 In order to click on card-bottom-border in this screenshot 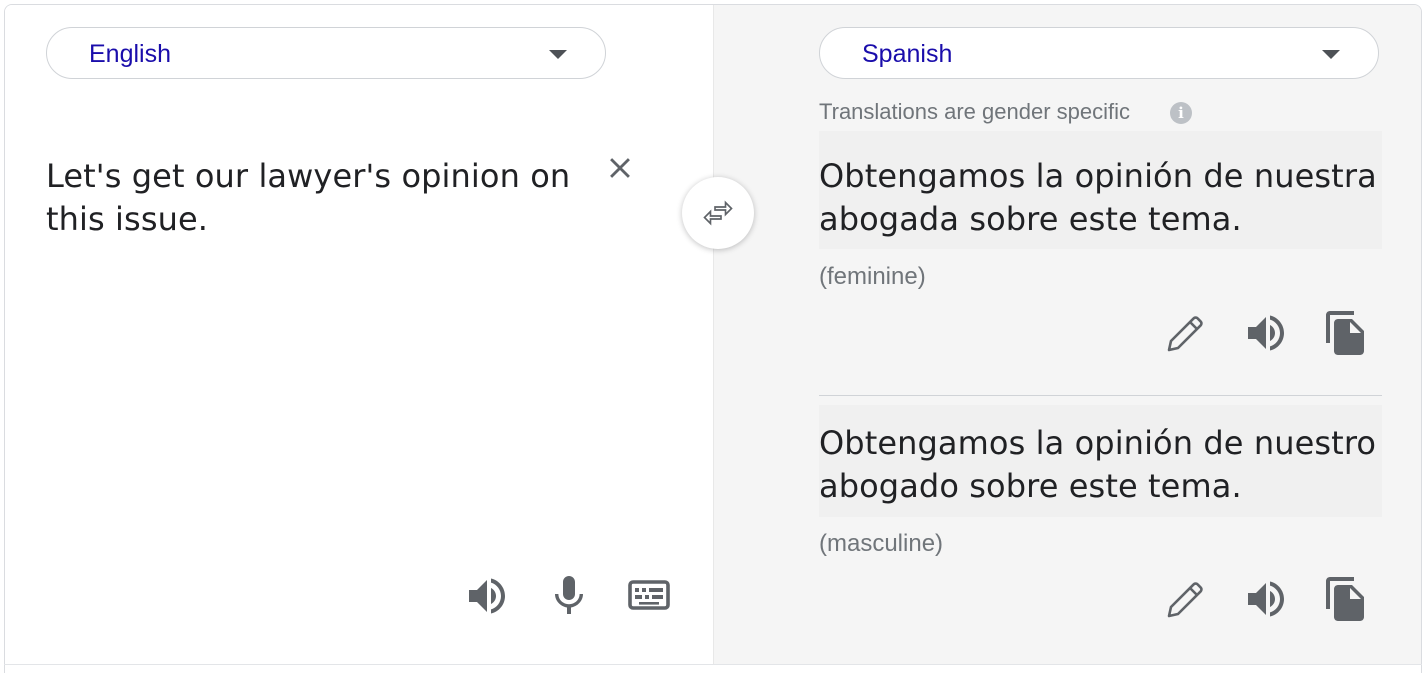, I will do `click(713, 664)`.